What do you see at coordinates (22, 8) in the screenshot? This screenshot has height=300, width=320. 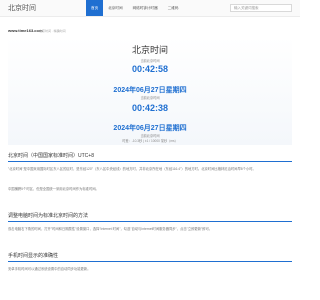 I see `site-logo: 北京时间` at bounding box center [22, 8].